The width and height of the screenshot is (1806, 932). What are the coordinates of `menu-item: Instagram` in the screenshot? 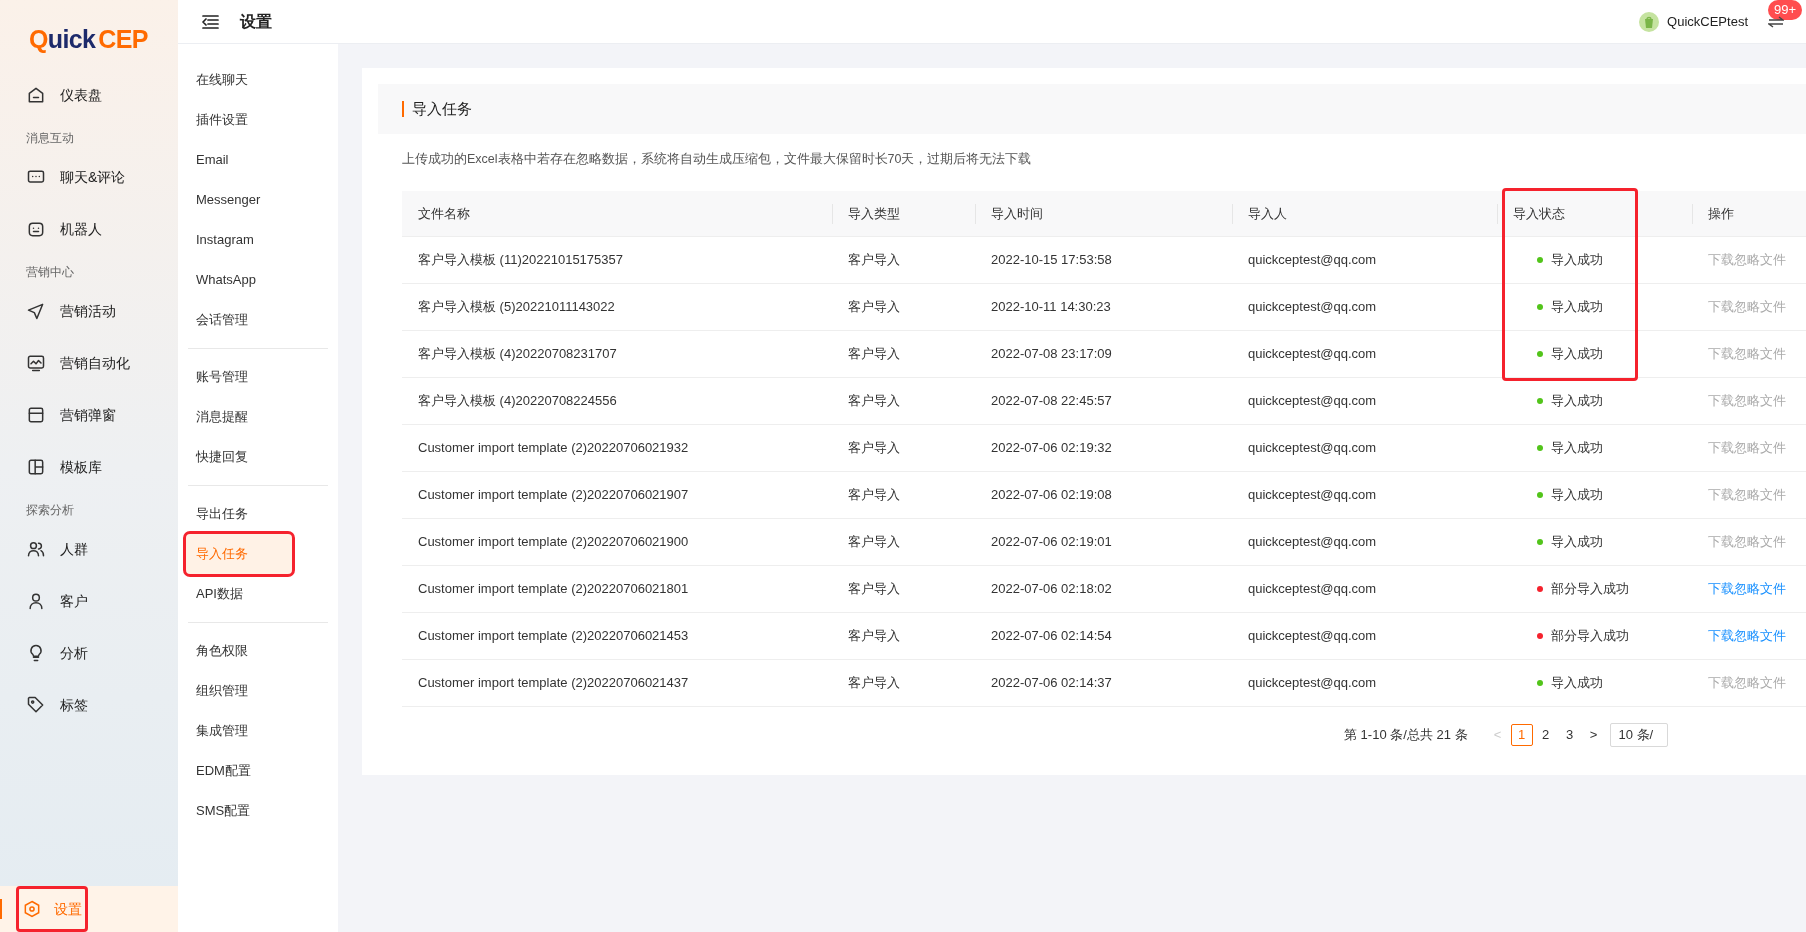 It's located at (258, 240).